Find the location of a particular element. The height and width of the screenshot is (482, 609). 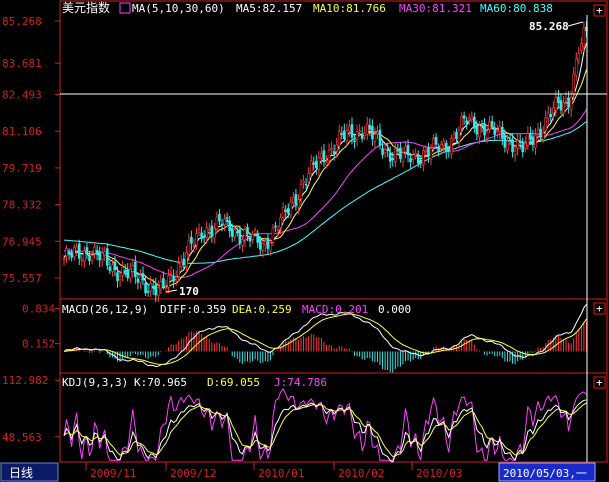

macd-diff: DIFF:0.359 is located at coordinates (193, 309).